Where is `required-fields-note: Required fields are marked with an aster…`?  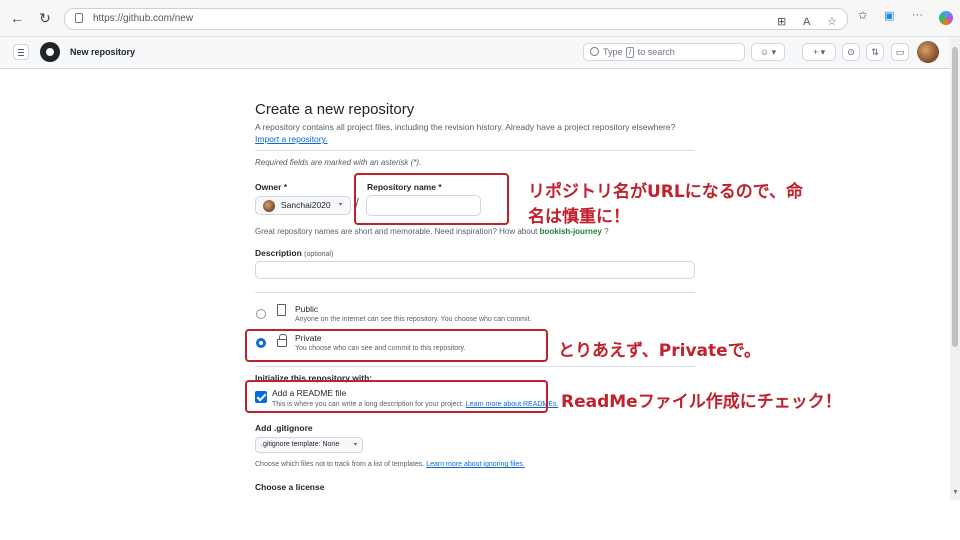
required-fields-note: Required fields are marked with an aster… is located at coordinates (338, 162).